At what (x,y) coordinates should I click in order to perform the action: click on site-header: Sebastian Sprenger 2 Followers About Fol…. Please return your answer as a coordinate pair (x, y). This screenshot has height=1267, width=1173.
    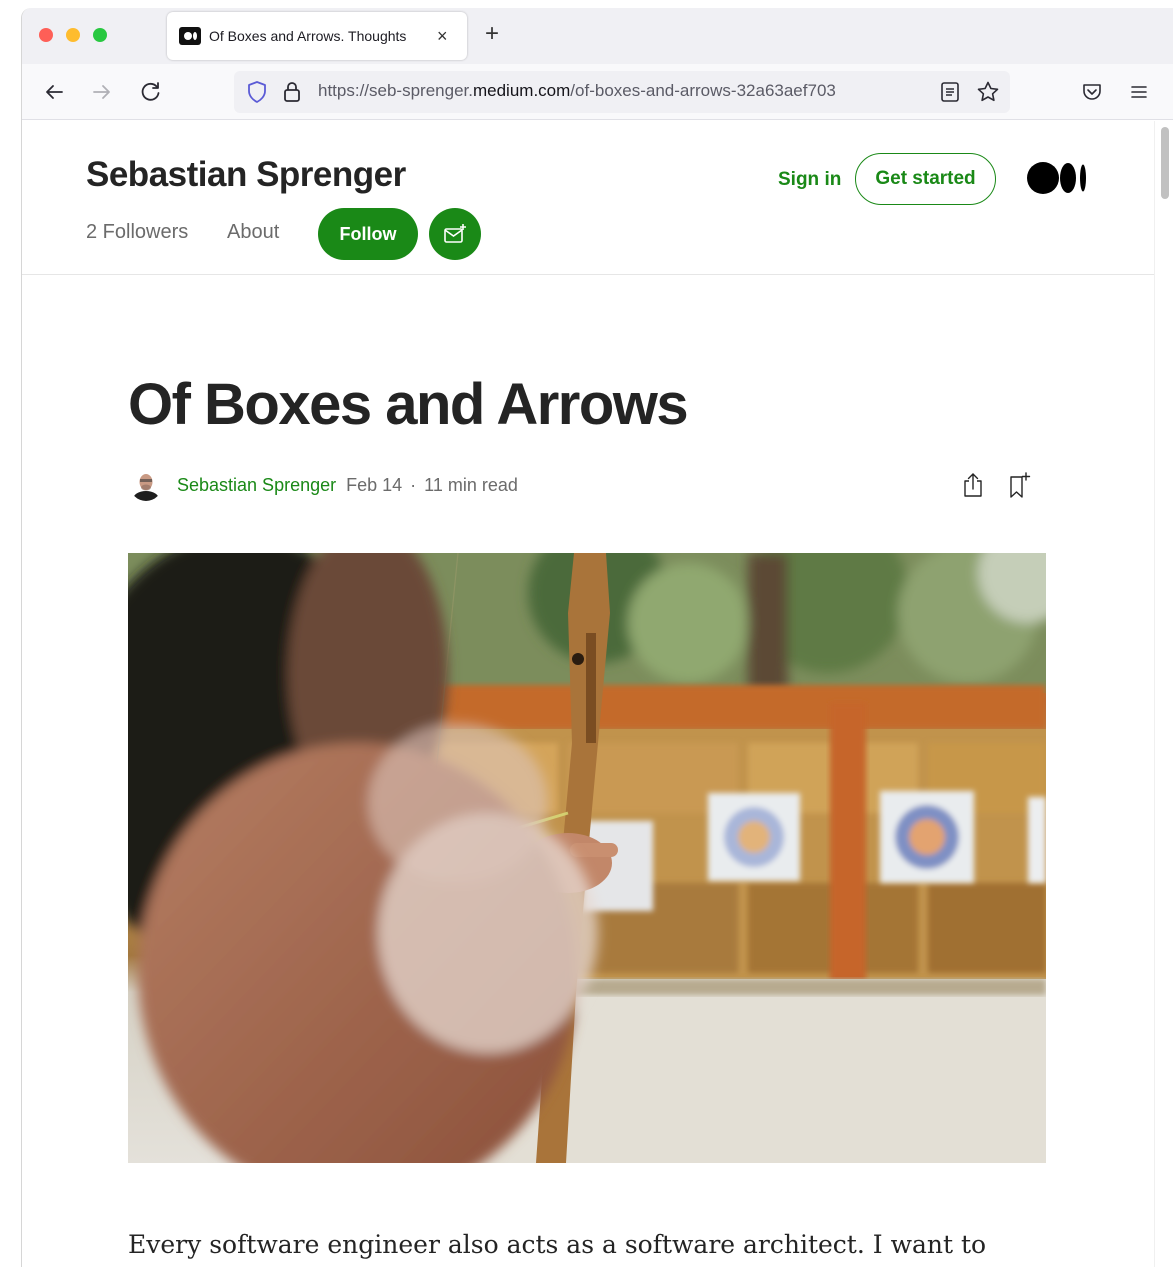
    Looking at the image, I should click on (588, 198).